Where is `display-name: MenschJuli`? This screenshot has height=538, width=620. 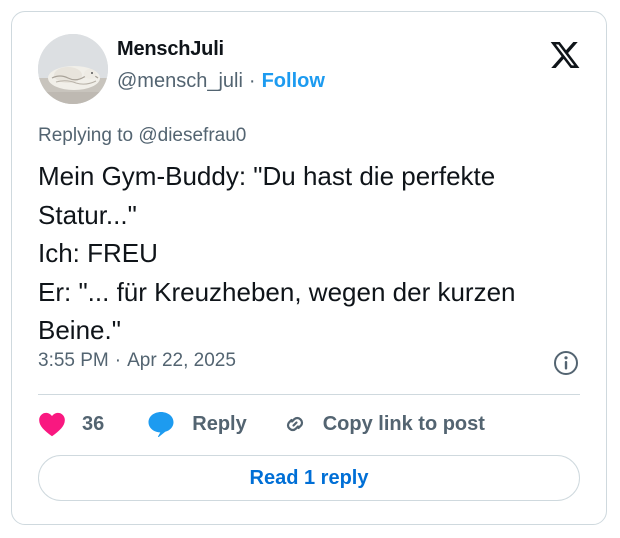 display-name: MenschJuli is located at coordinates (170, 49).